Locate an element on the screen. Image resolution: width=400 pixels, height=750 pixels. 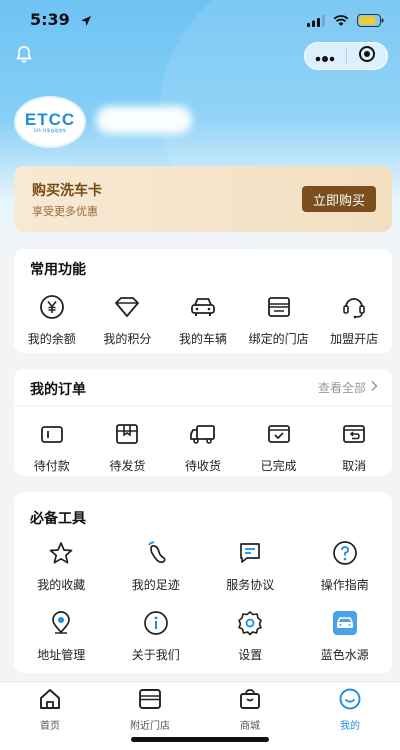
chevron-right-icon is located at coordinates (374, 387).